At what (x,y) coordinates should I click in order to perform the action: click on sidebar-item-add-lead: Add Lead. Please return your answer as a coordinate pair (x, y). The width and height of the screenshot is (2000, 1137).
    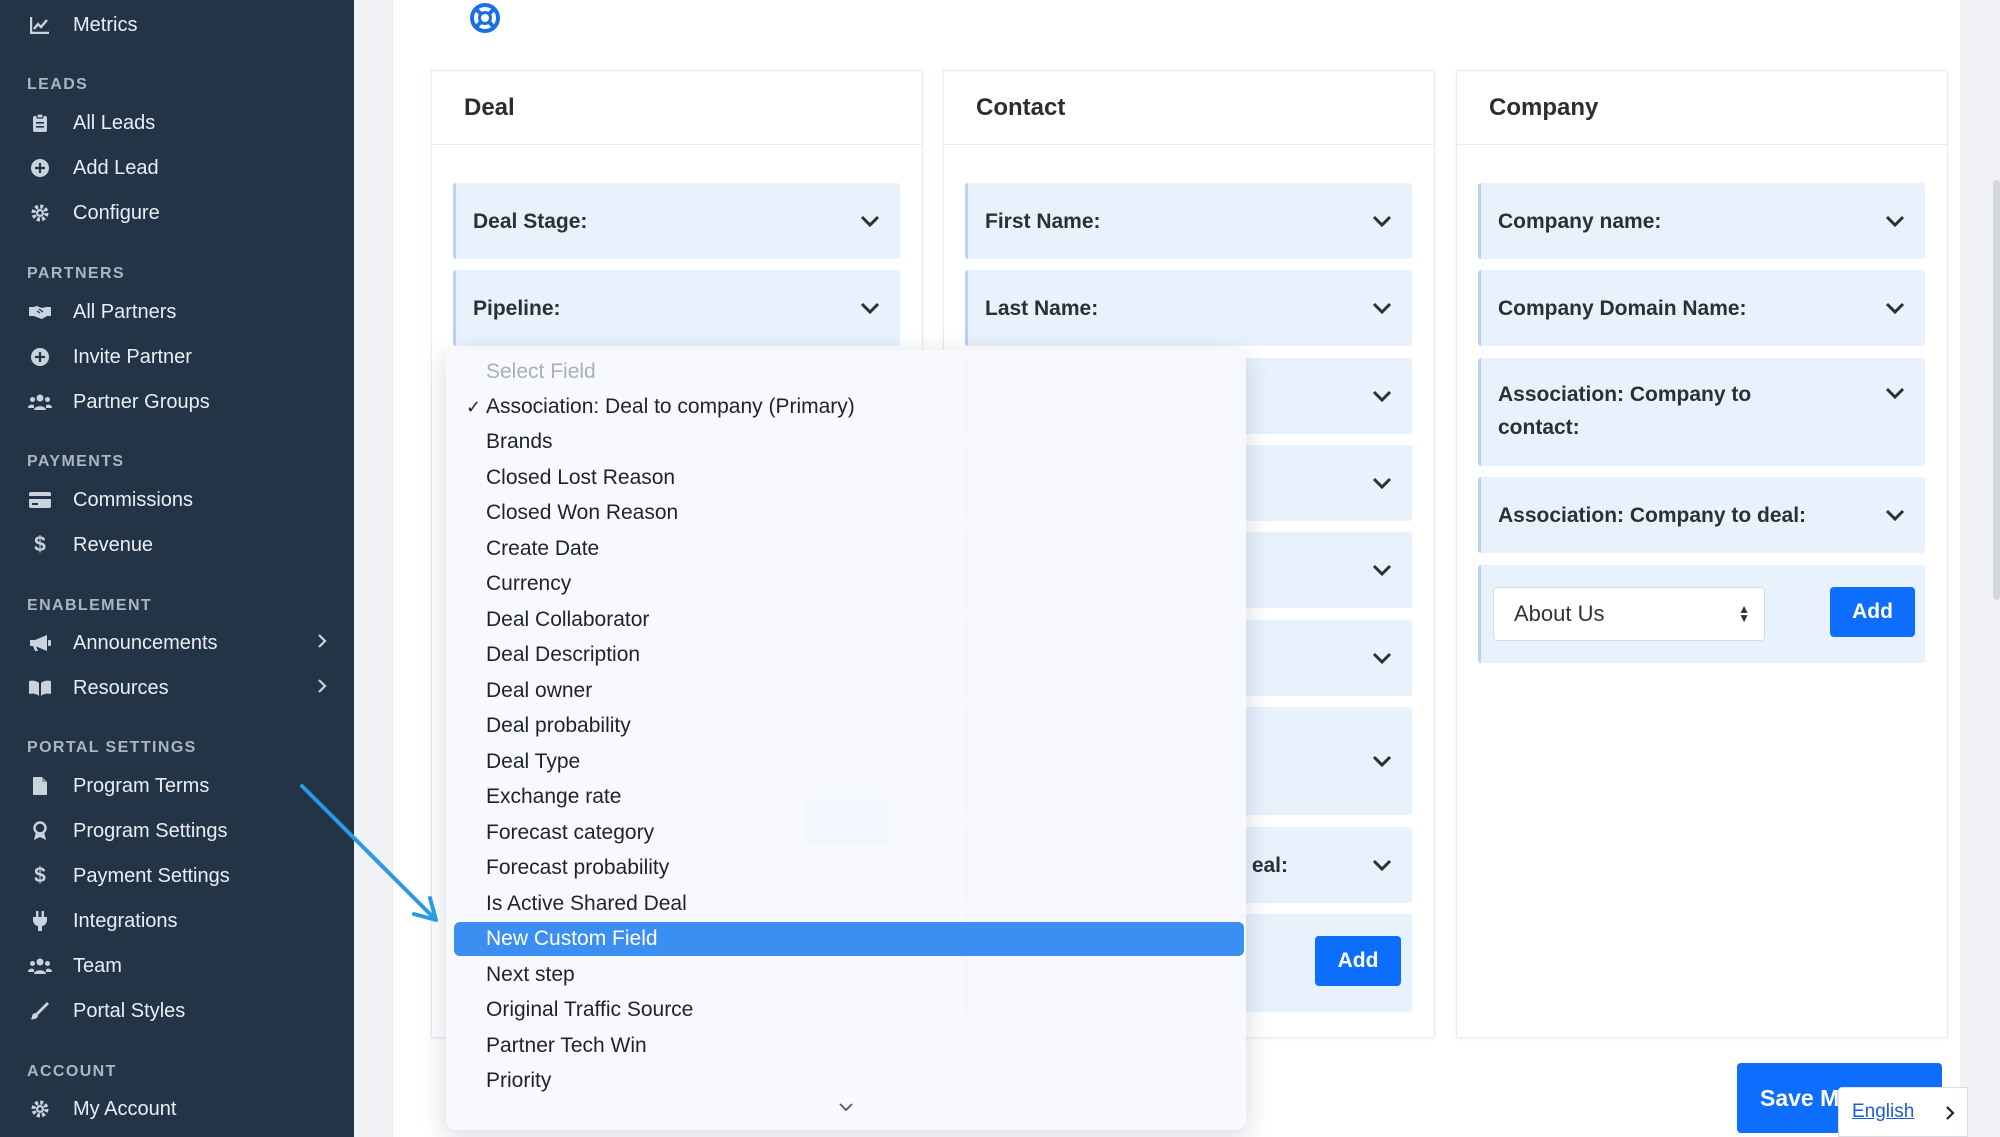
    Looking at the image, I should click on (177, 168).